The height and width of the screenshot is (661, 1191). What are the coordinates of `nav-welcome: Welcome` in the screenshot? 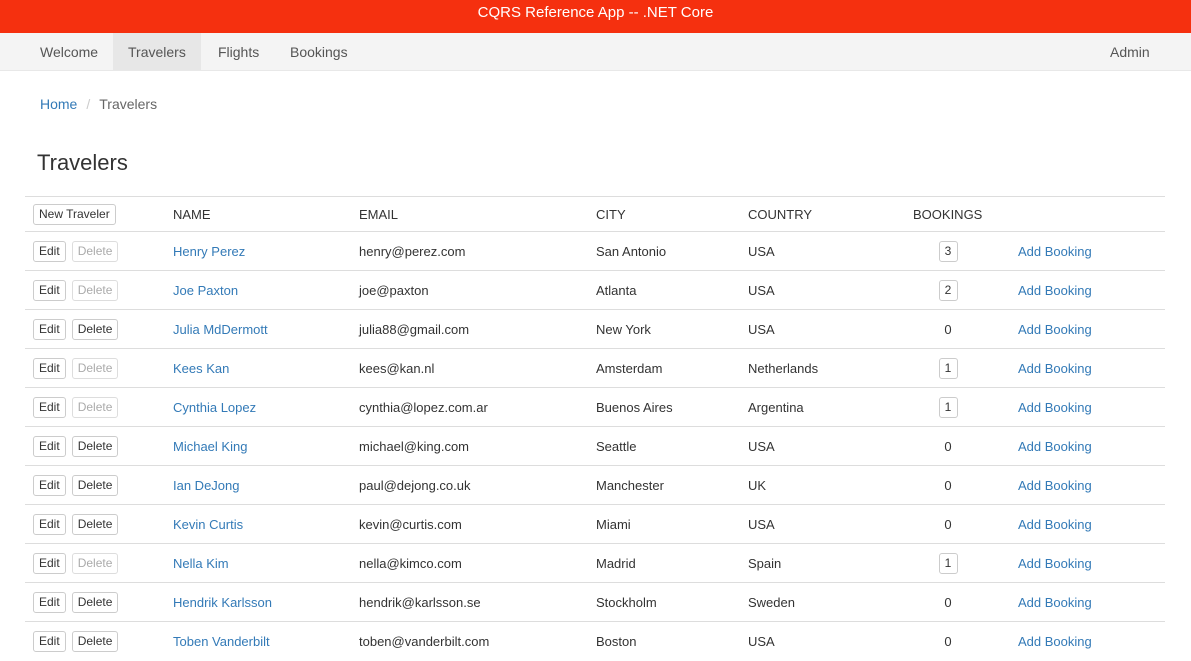 It's located at (69, 51).